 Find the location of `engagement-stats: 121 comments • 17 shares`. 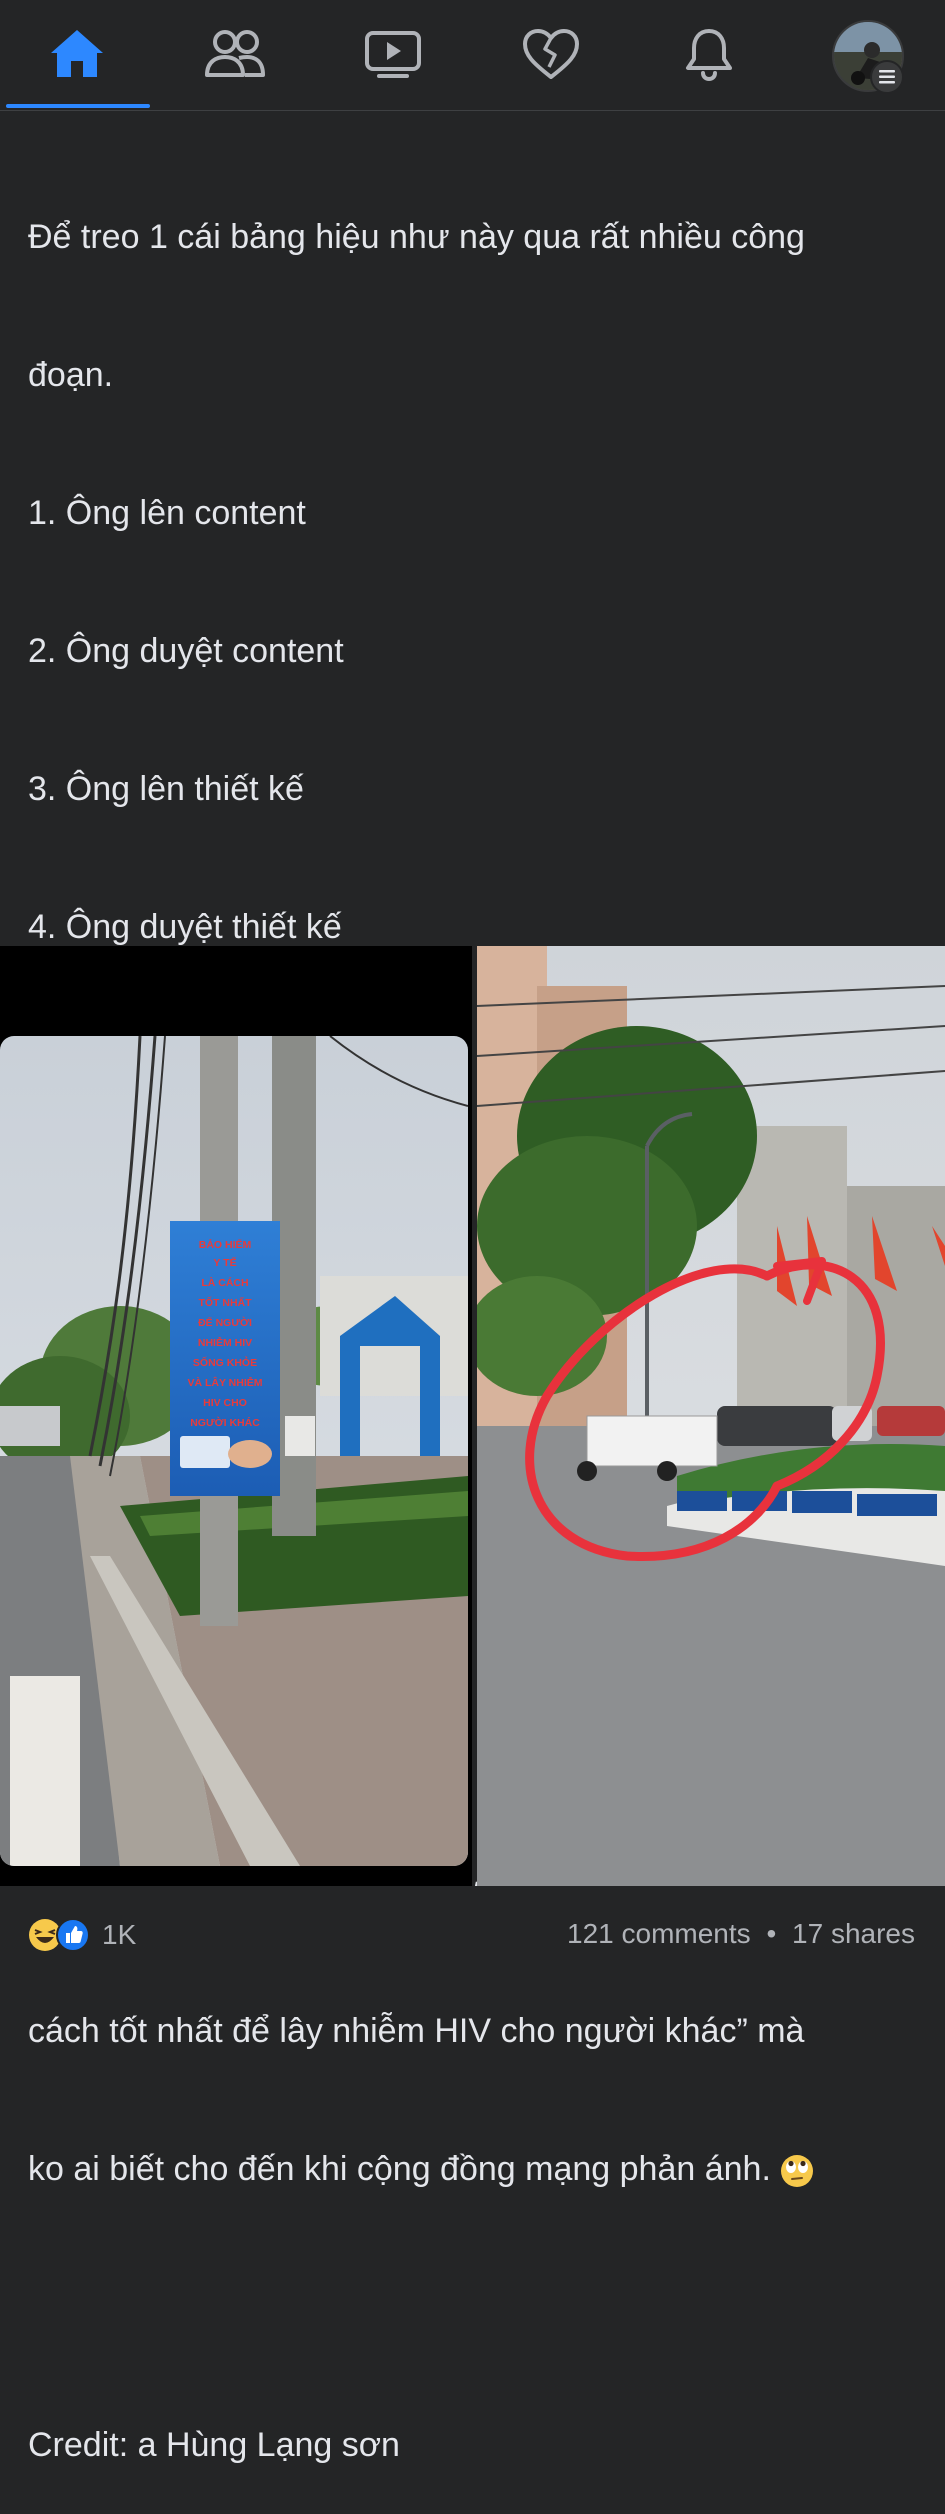

engagement-stats: 121 comments • 17 shares is located at coordinates (741, 1934).